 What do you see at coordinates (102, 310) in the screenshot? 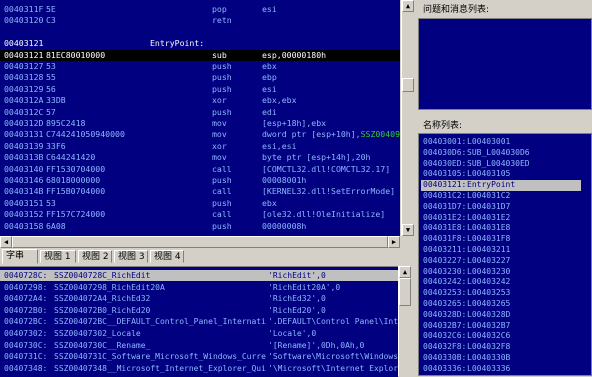
I see `string-name-cell: SSZ004072B0_RichEd20` at bounding box center [102, 310].